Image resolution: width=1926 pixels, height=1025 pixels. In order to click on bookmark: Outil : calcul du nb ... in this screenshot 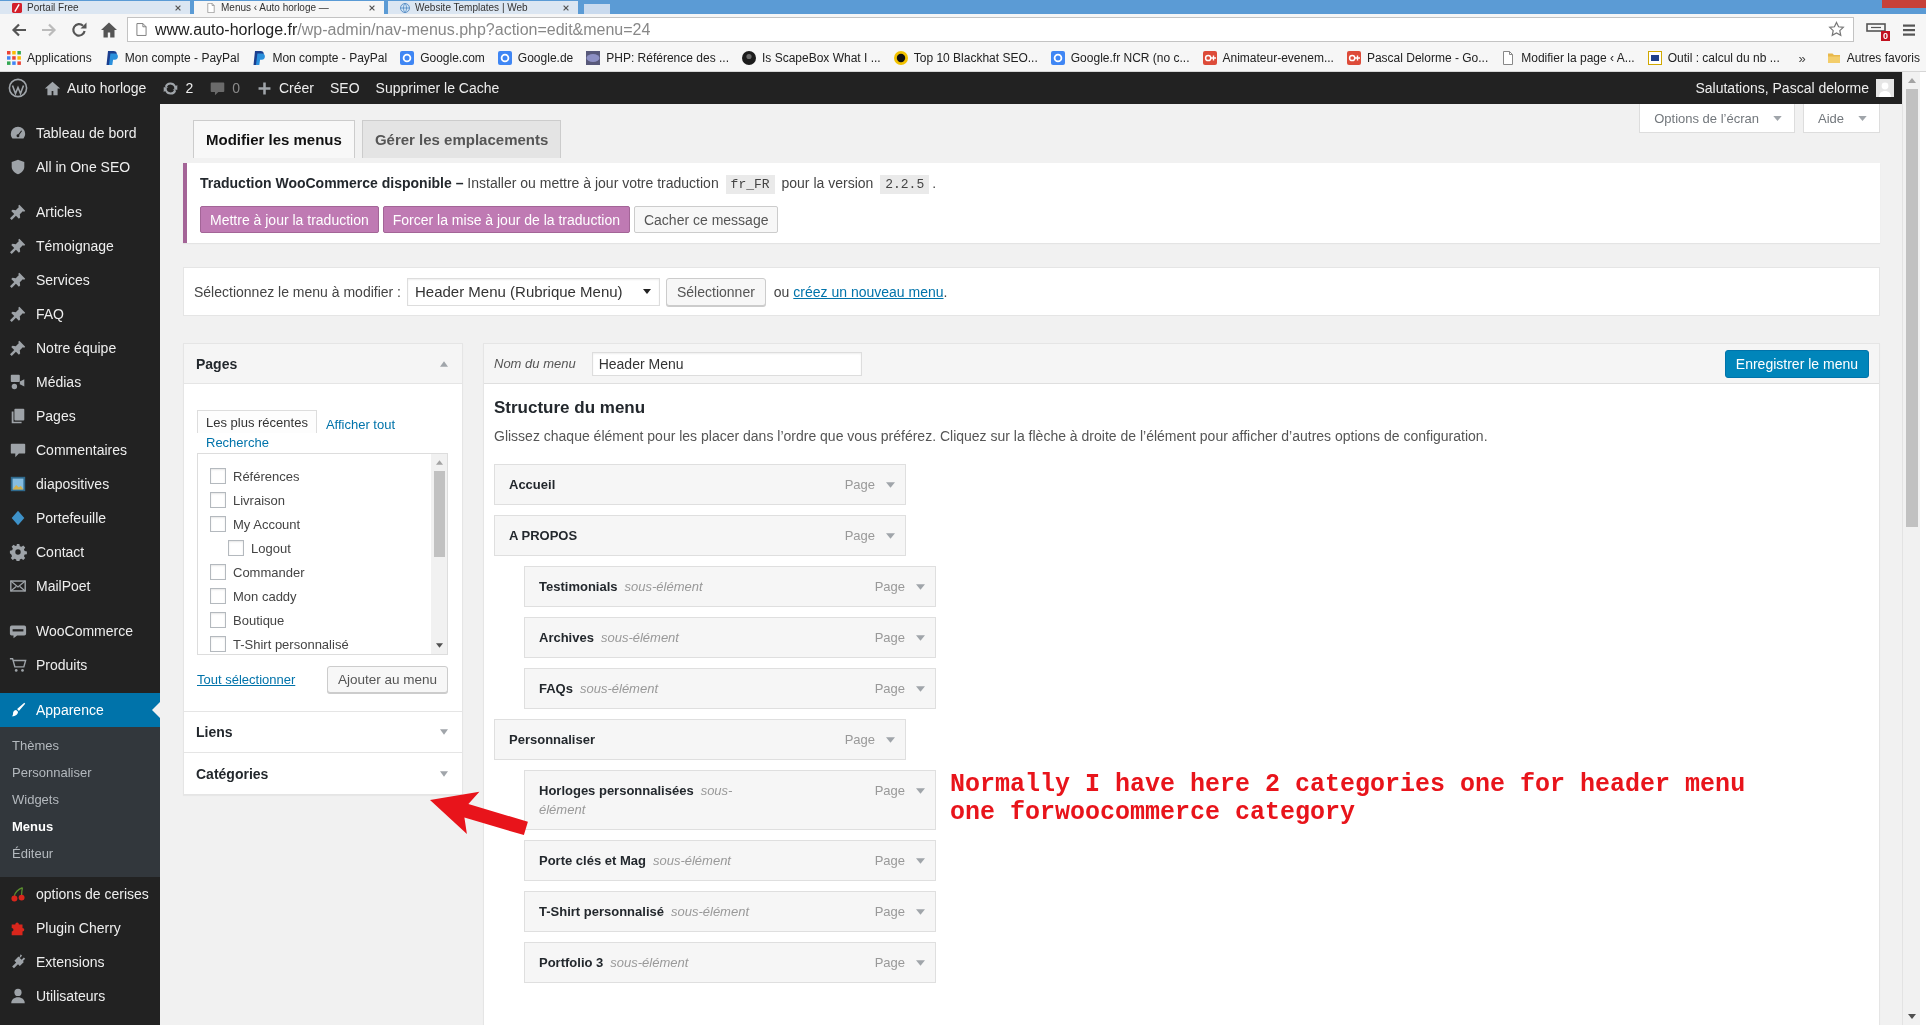, I will do `click(1713, 58)`.